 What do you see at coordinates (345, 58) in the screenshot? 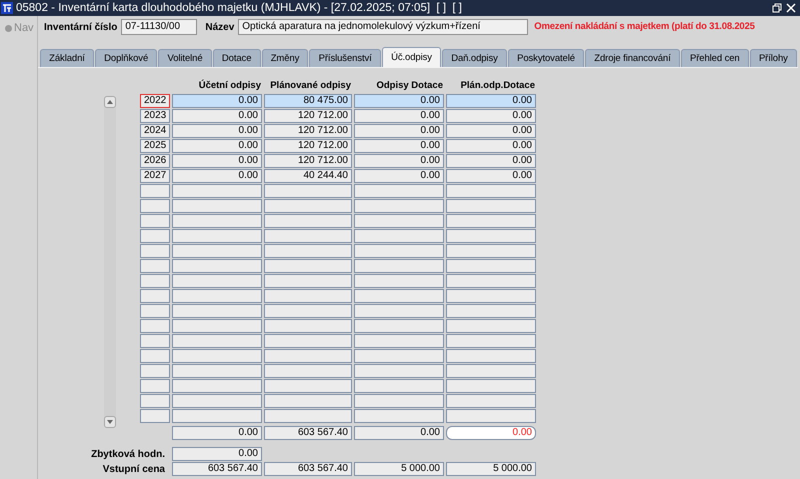
I see `tab: Příslušenství` at bounding box center [345, 58].